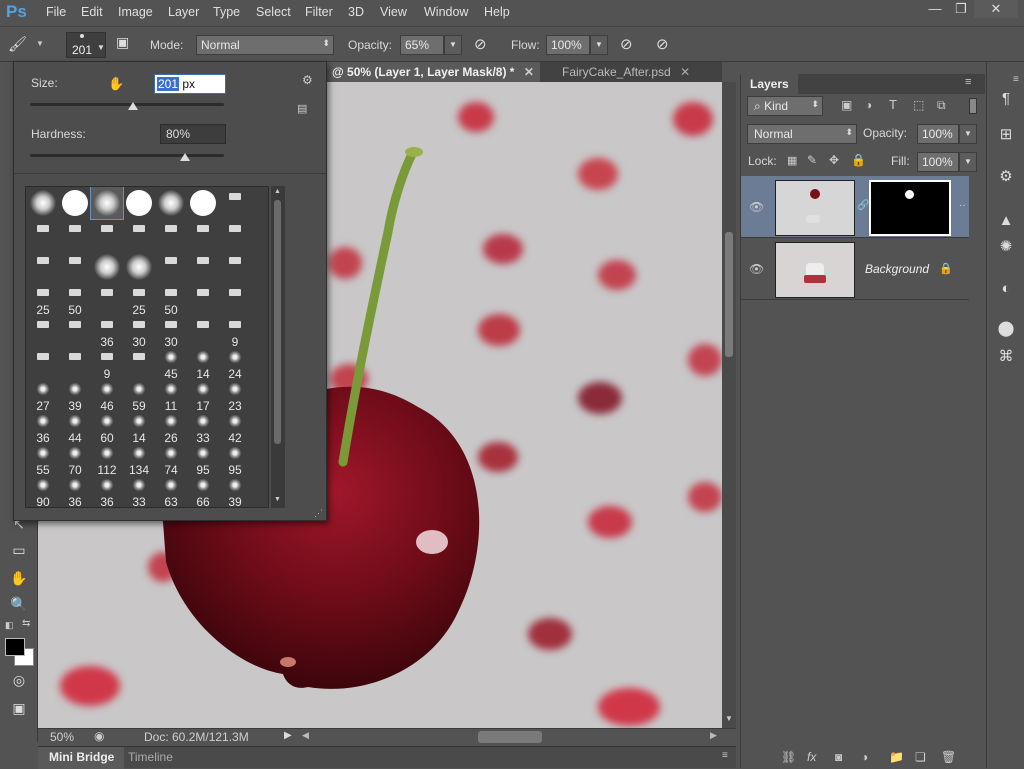 The height and width of the screenshot is (769, 1024). I want to click on foreground-color-swatch, so click(15, 647).